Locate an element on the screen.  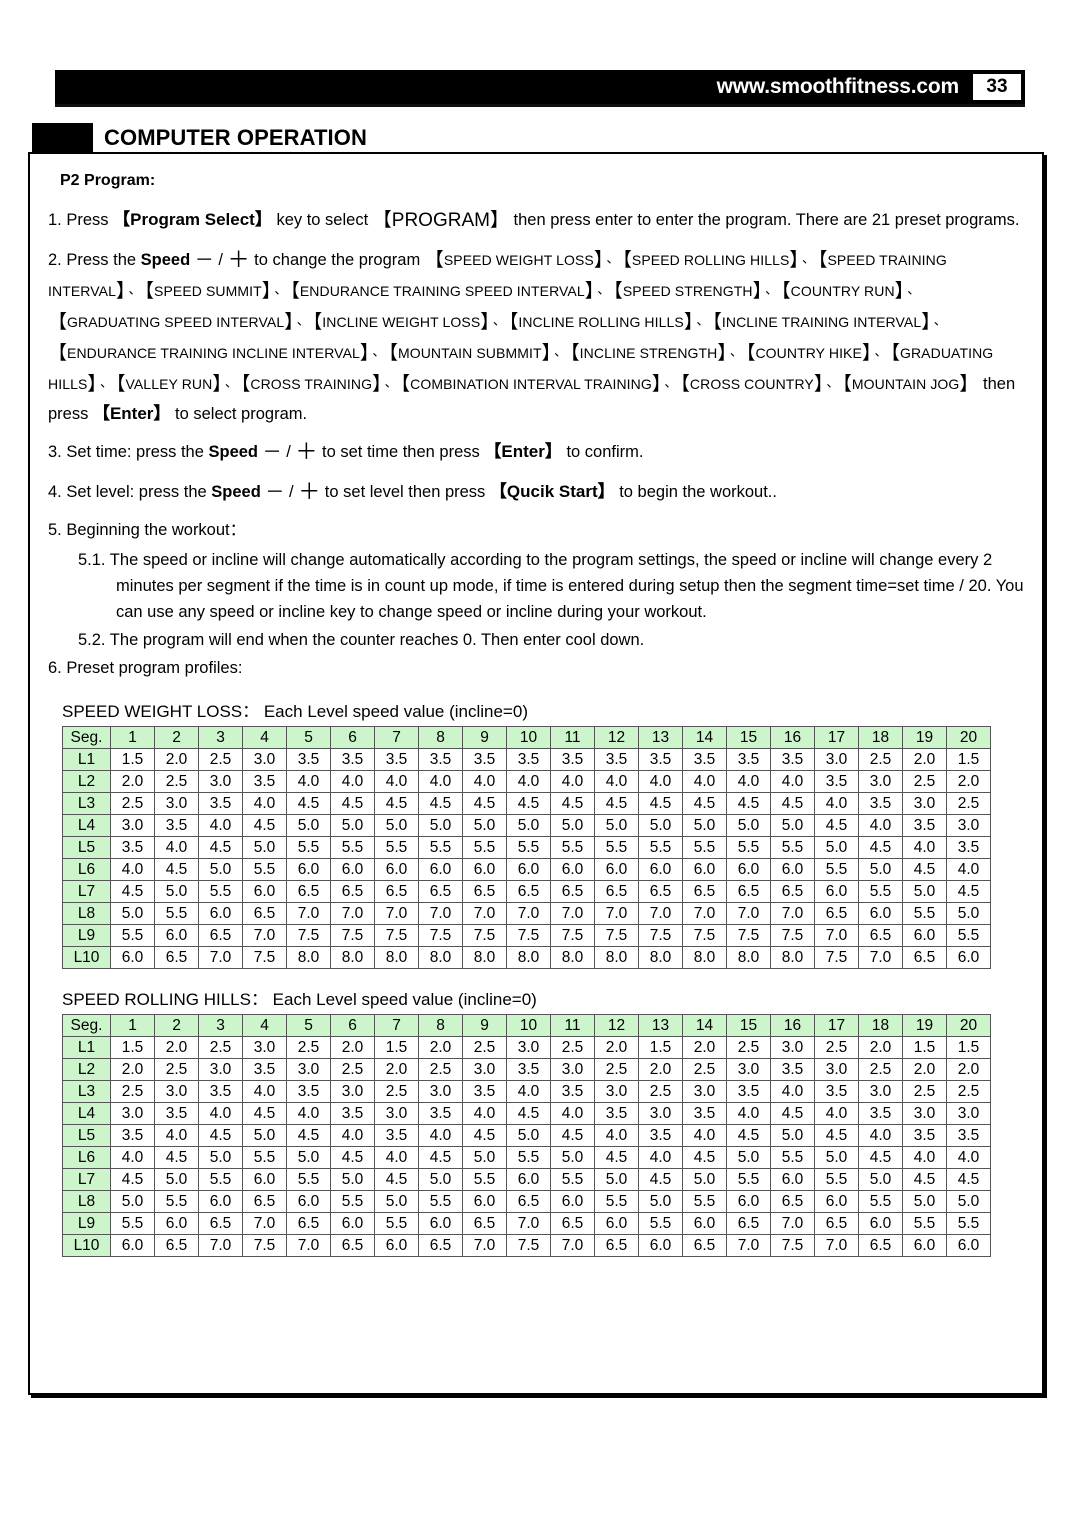
level-header: L5 is located at coordinates (86, 847).